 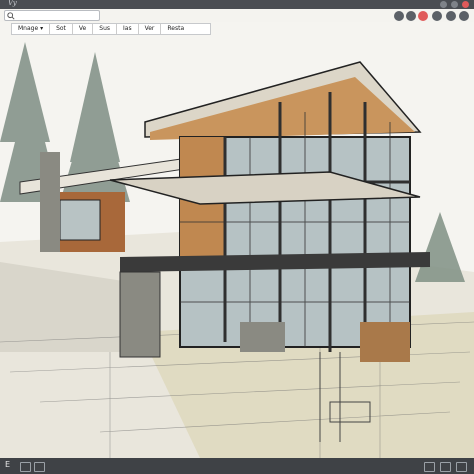 I want to click on menu-icon, so click(x=464, y=16).